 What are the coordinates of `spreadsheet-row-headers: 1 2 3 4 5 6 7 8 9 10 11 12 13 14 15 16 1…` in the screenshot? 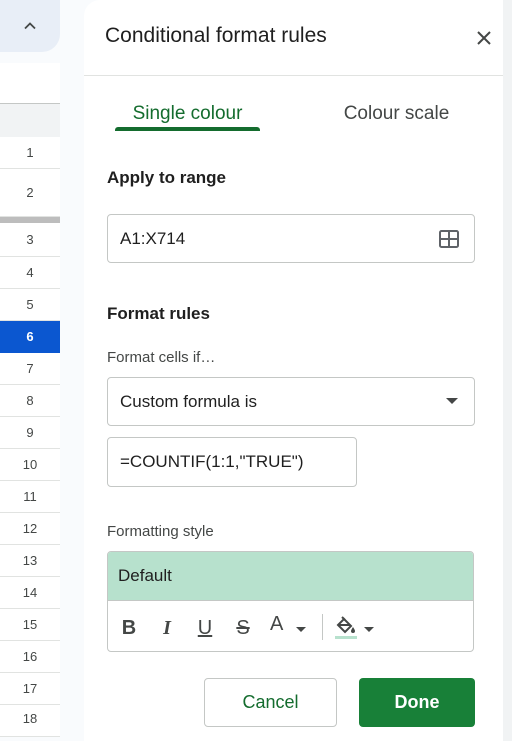 It's located at (30, 370).